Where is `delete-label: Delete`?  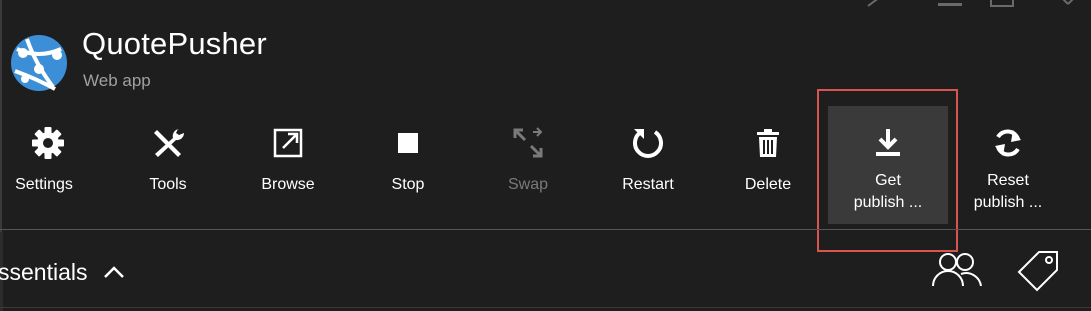 delete-label: Delete is located at coordinates (768, 184).